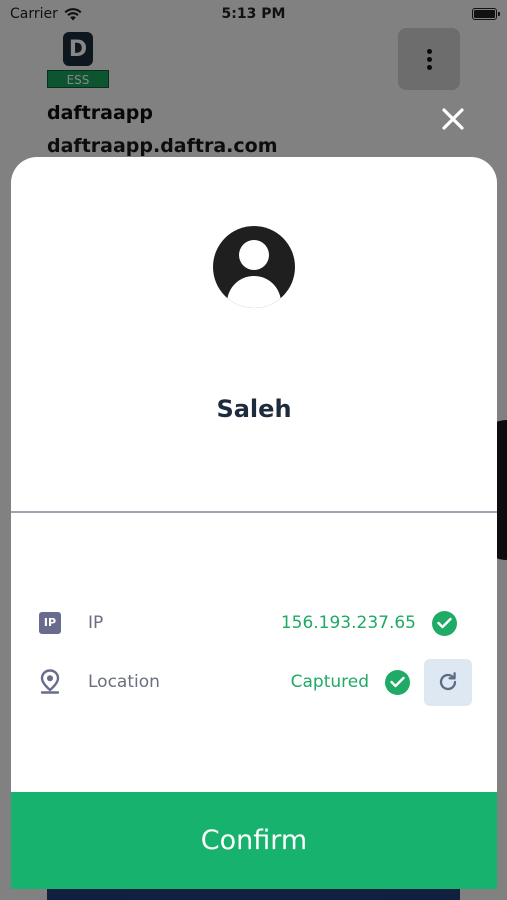  I want to click on refresh-icon, so click(448, 681).